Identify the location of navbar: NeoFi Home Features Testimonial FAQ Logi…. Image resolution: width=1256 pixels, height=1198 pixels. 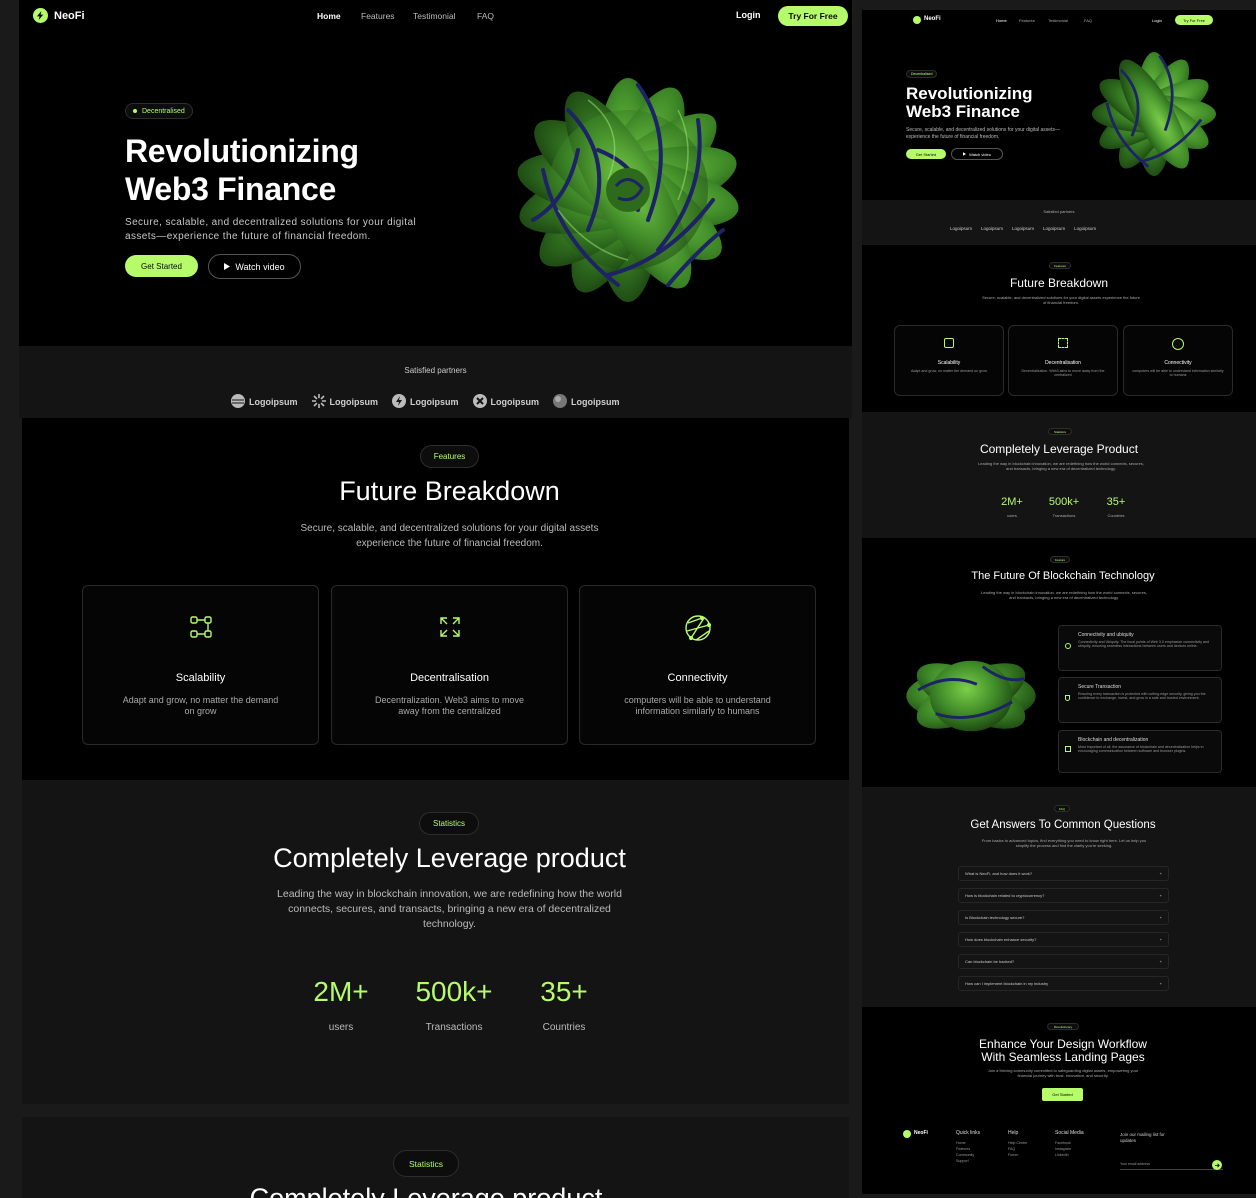
(435, 16).